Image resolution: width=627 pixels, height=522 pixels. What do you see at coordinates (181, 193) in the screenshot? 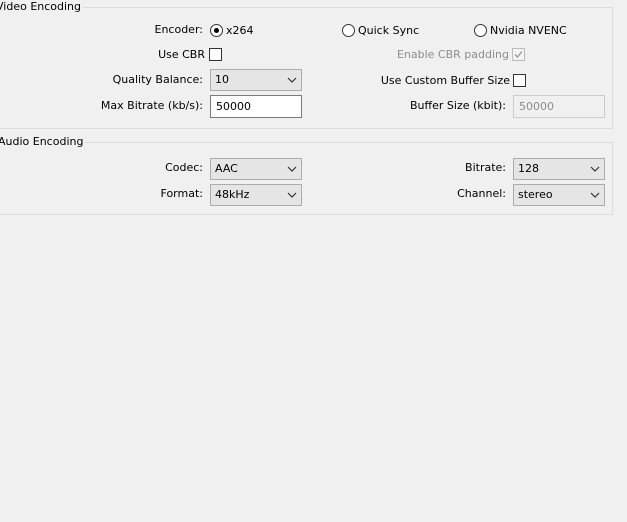
I see `format-label: Format:` at bounding box center [181, 193].